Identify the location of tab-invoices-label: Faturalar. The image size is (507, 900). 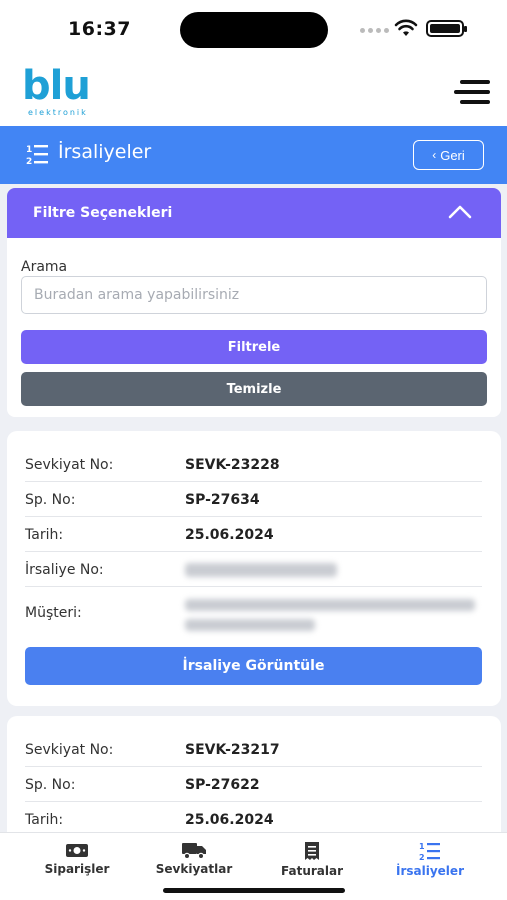
(311, 871).